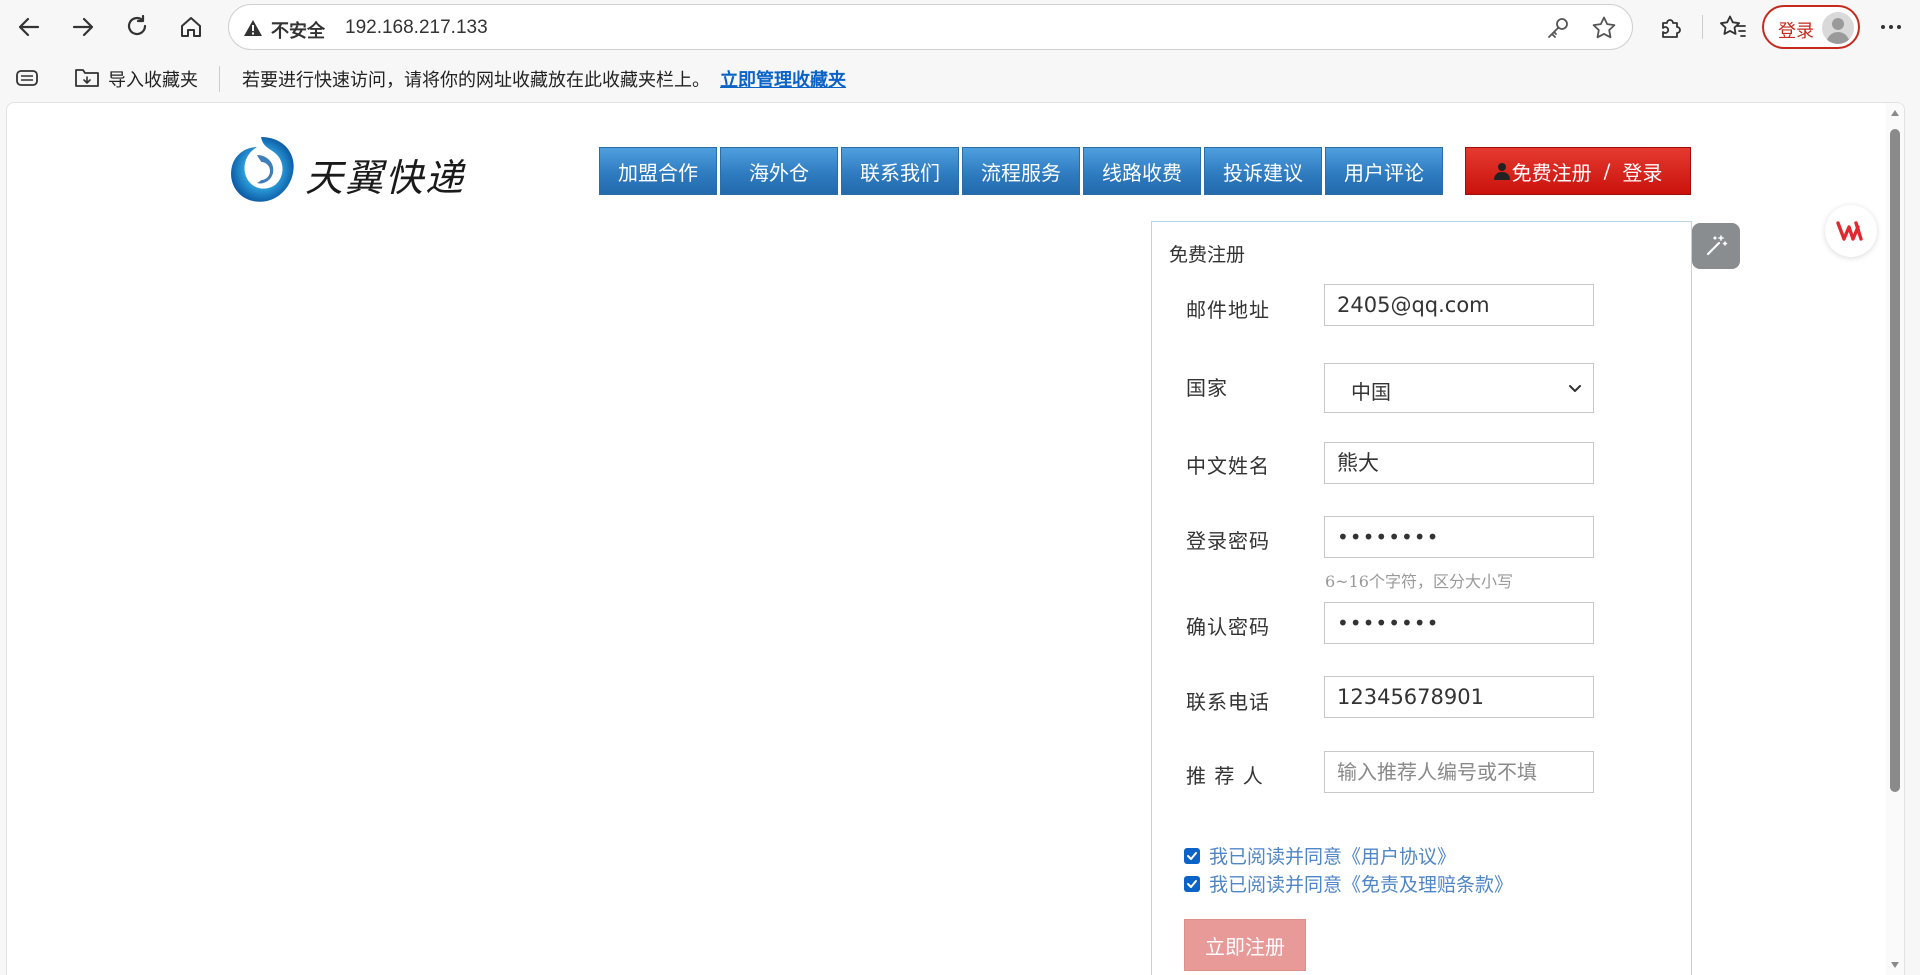  I want to click on profile-login-label: 登录, so click(1796, 31).